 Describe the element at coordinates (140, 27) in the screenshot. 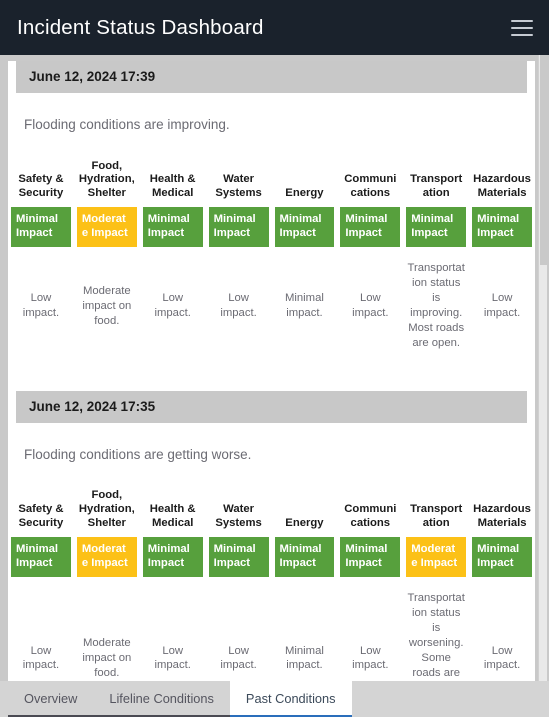

I see `page-title: Incident Status Dashboard` at that location.